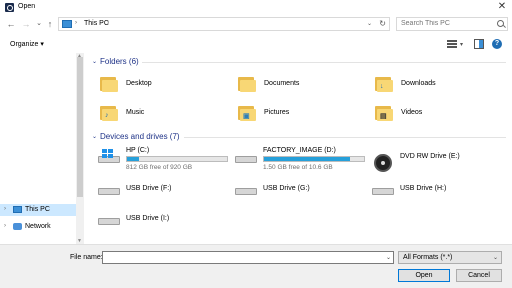 The height and width of the screenshot is (288, 512). What do you see at coordinates (303, 85) in the screenshot?
I see `folder-documents: Documents` at bounding box center [303, 85].